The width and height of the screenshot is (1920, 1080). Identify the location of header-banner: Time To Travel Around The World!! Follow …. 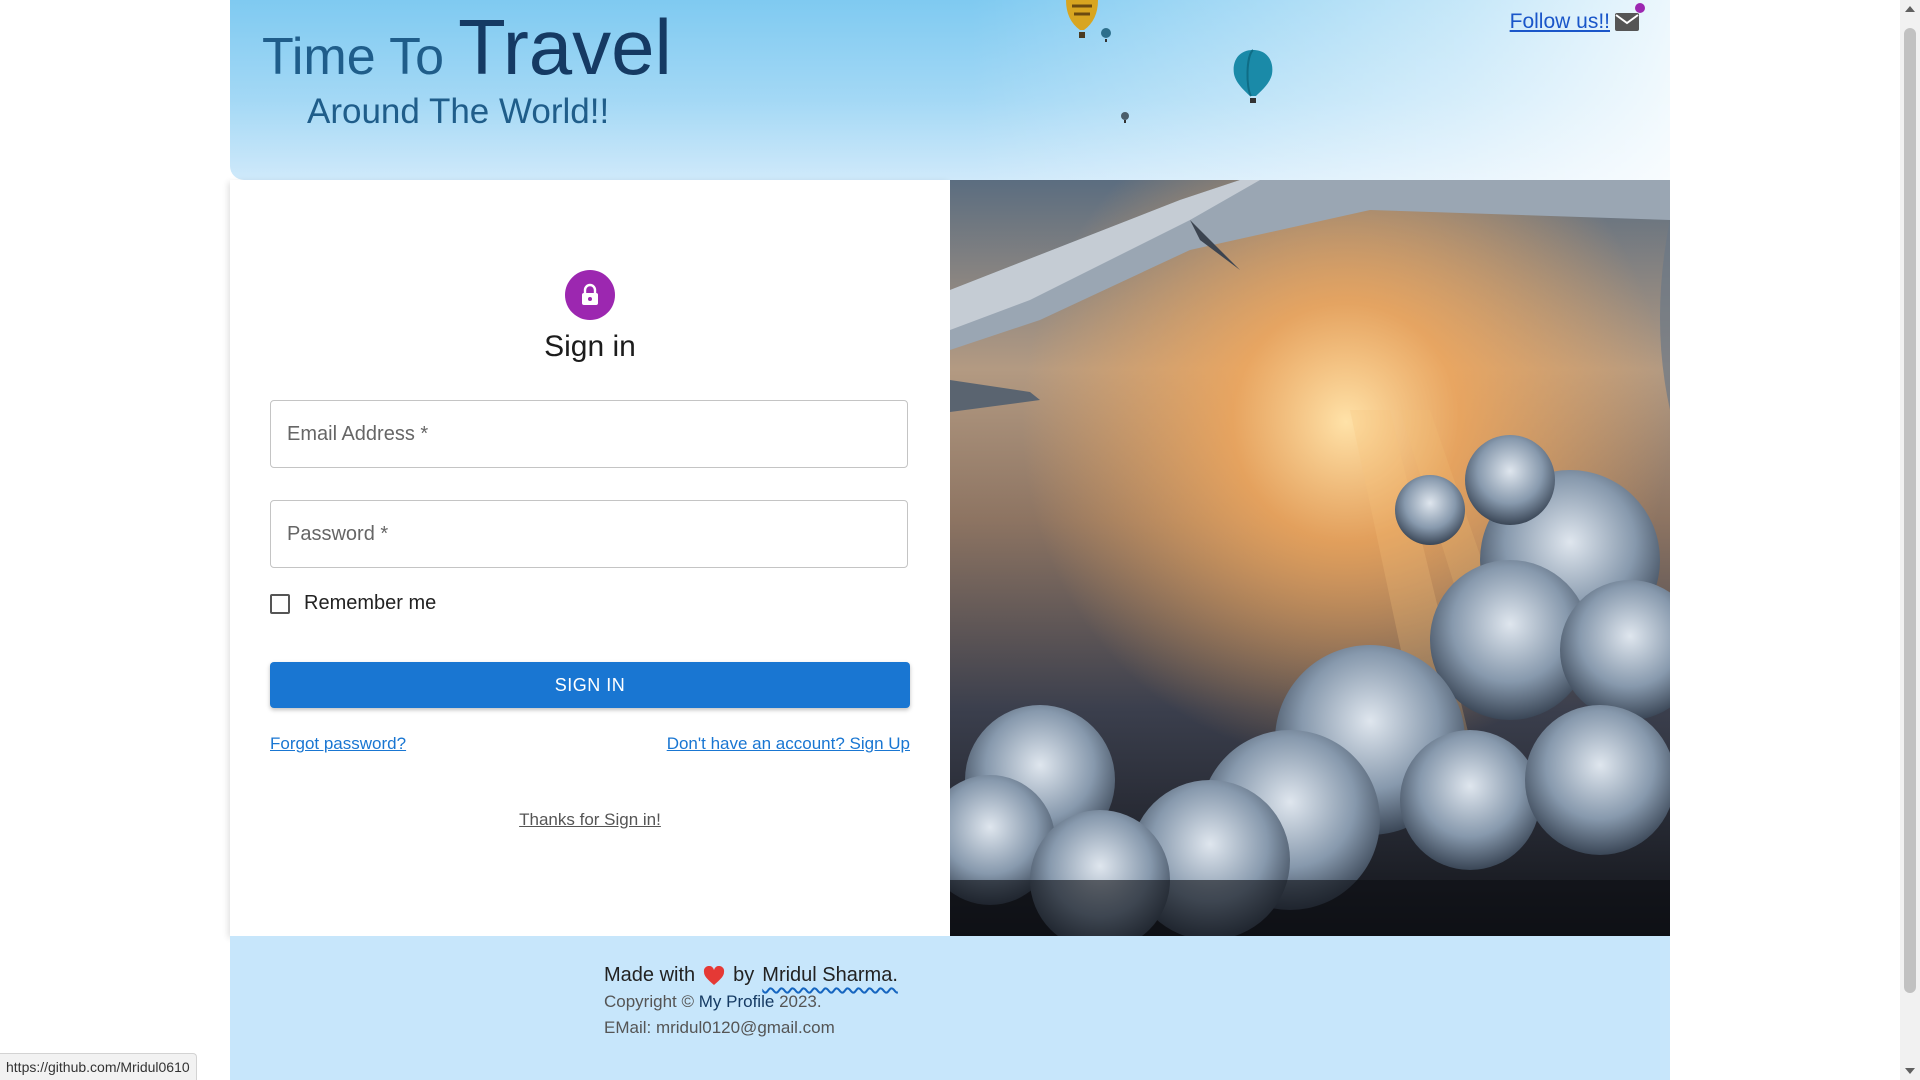
(950, 90).